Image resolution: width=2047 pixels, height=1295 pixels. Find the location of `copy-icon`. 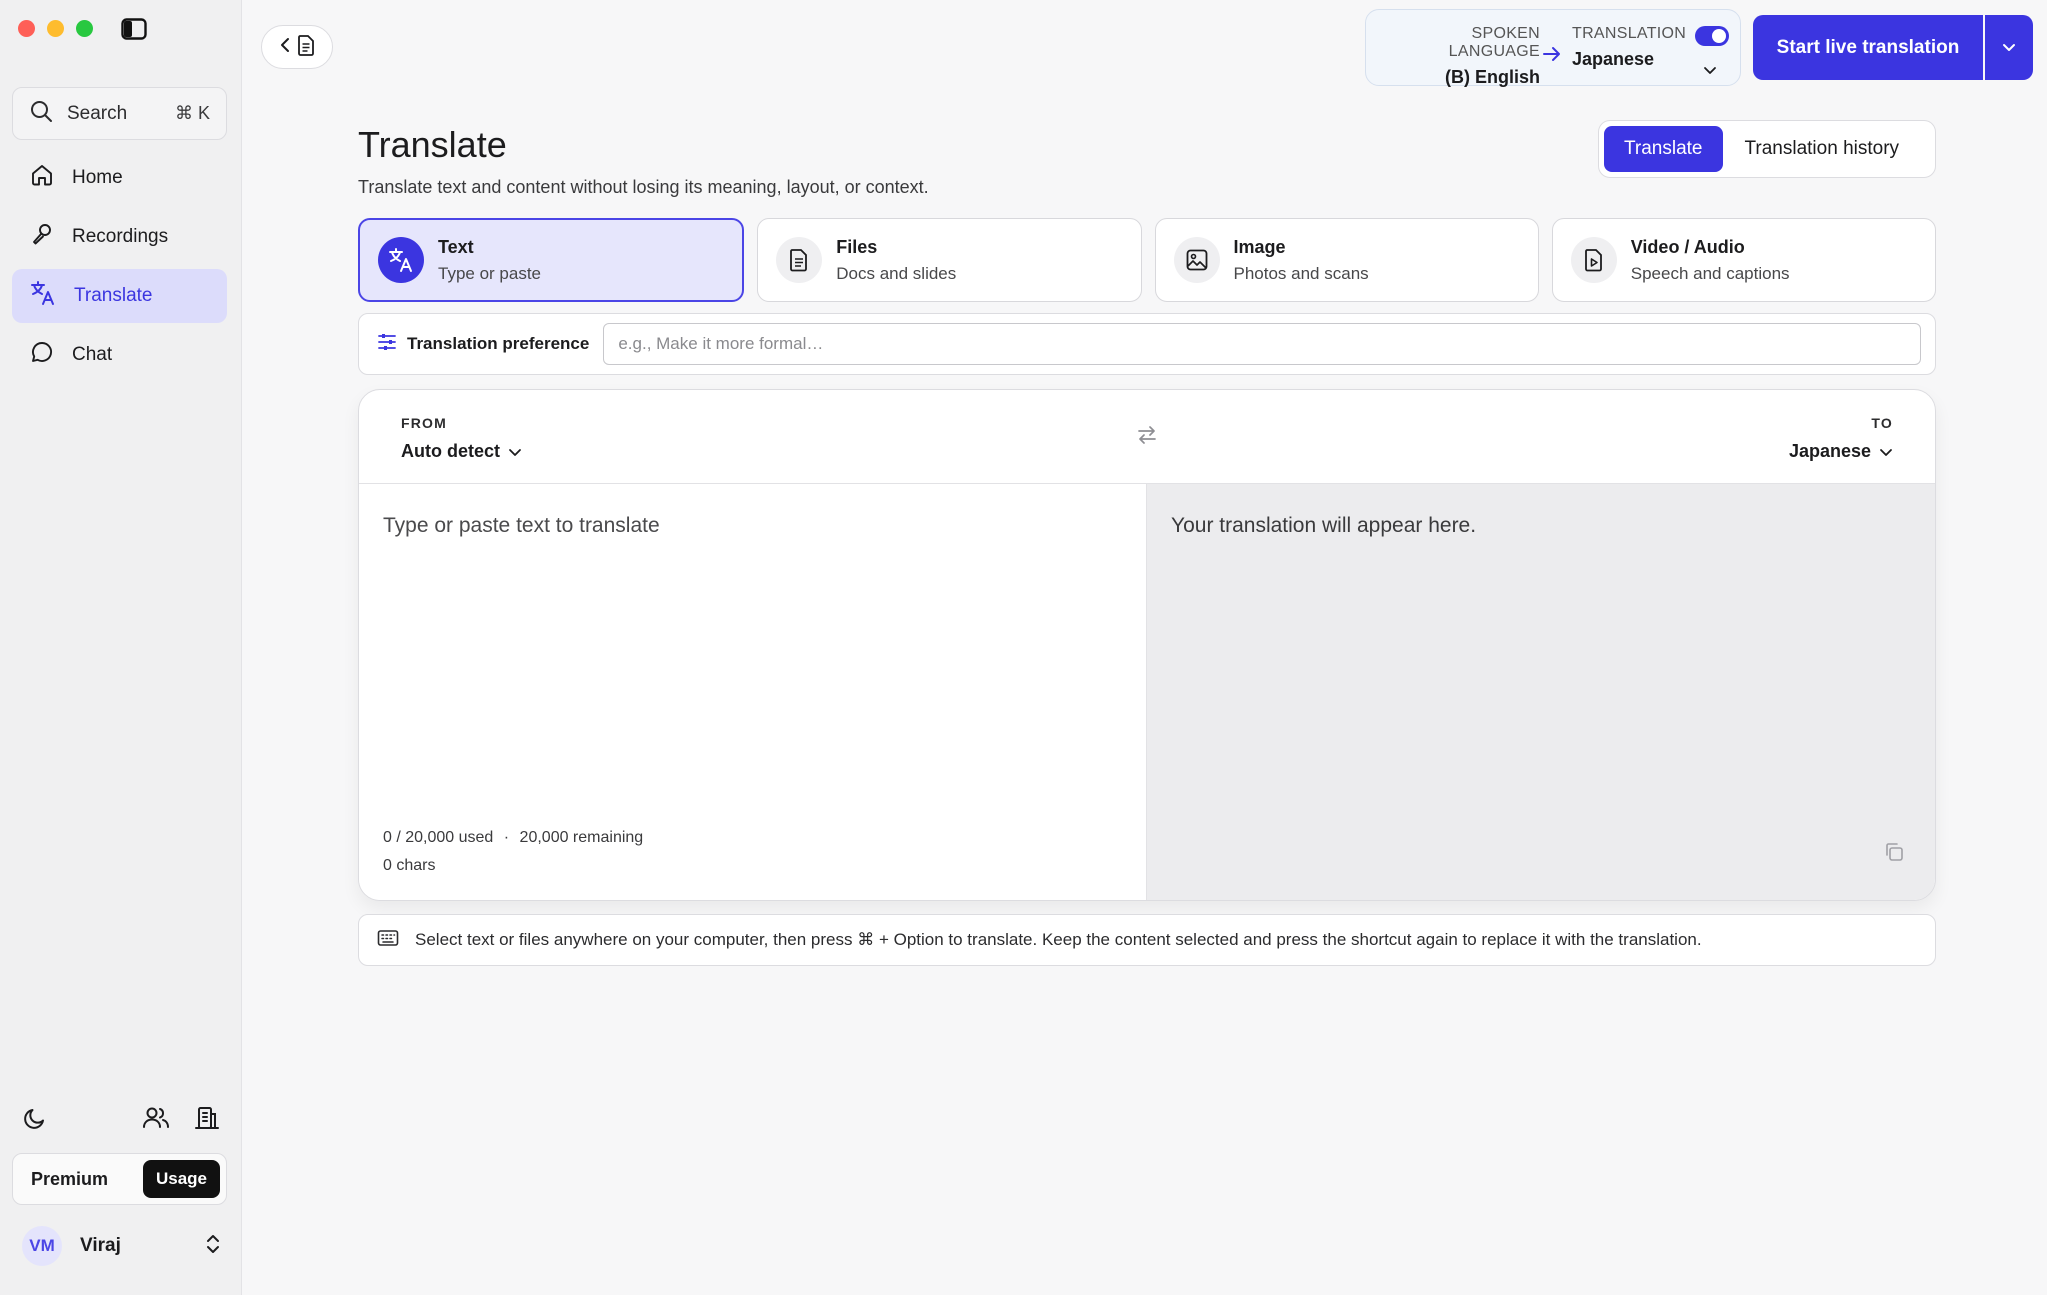

copy-icon is located at coordinates (1894, 854).